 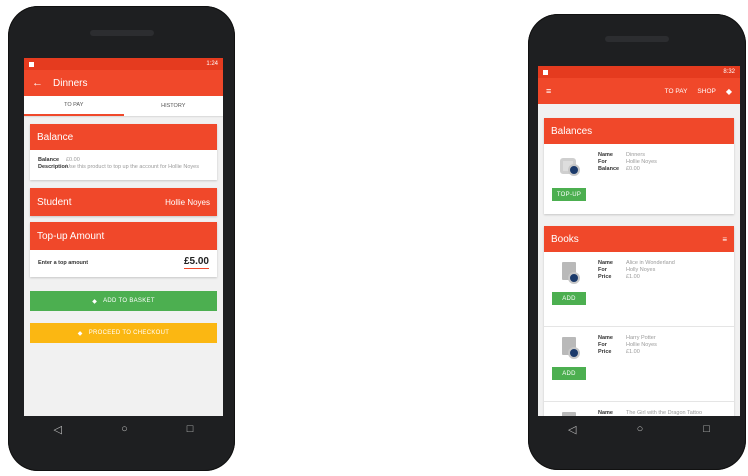 I want to click on checkout-label: PROCEED TO CHECKOUT, so click(x=129, y=333).